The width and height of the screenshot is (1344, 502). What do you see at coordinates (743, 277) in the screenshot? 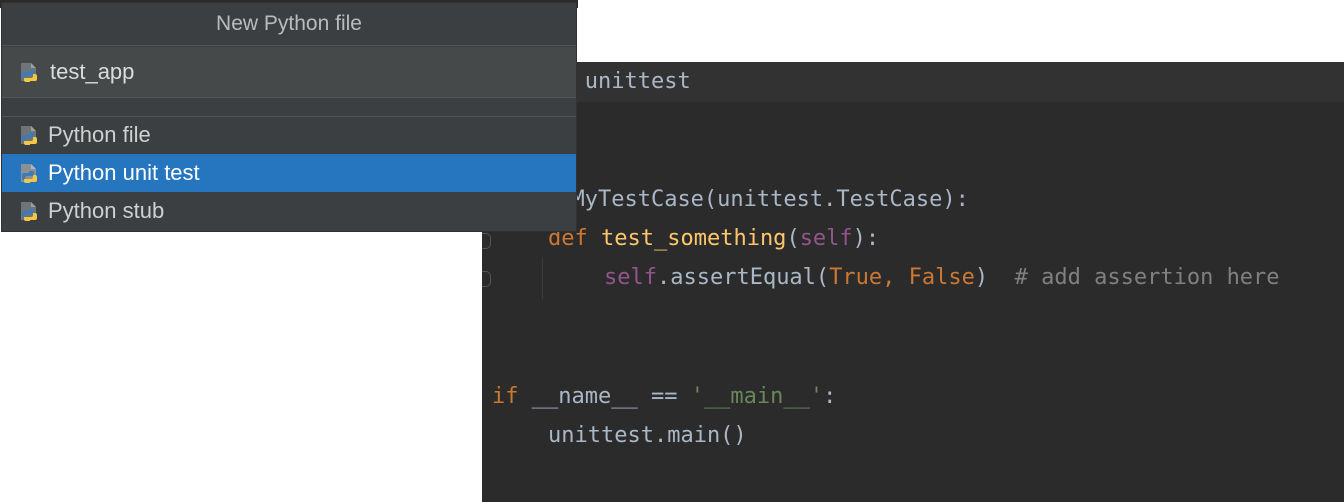
I see `code-text: .assertEqual(` at bounding box center [743, 277].